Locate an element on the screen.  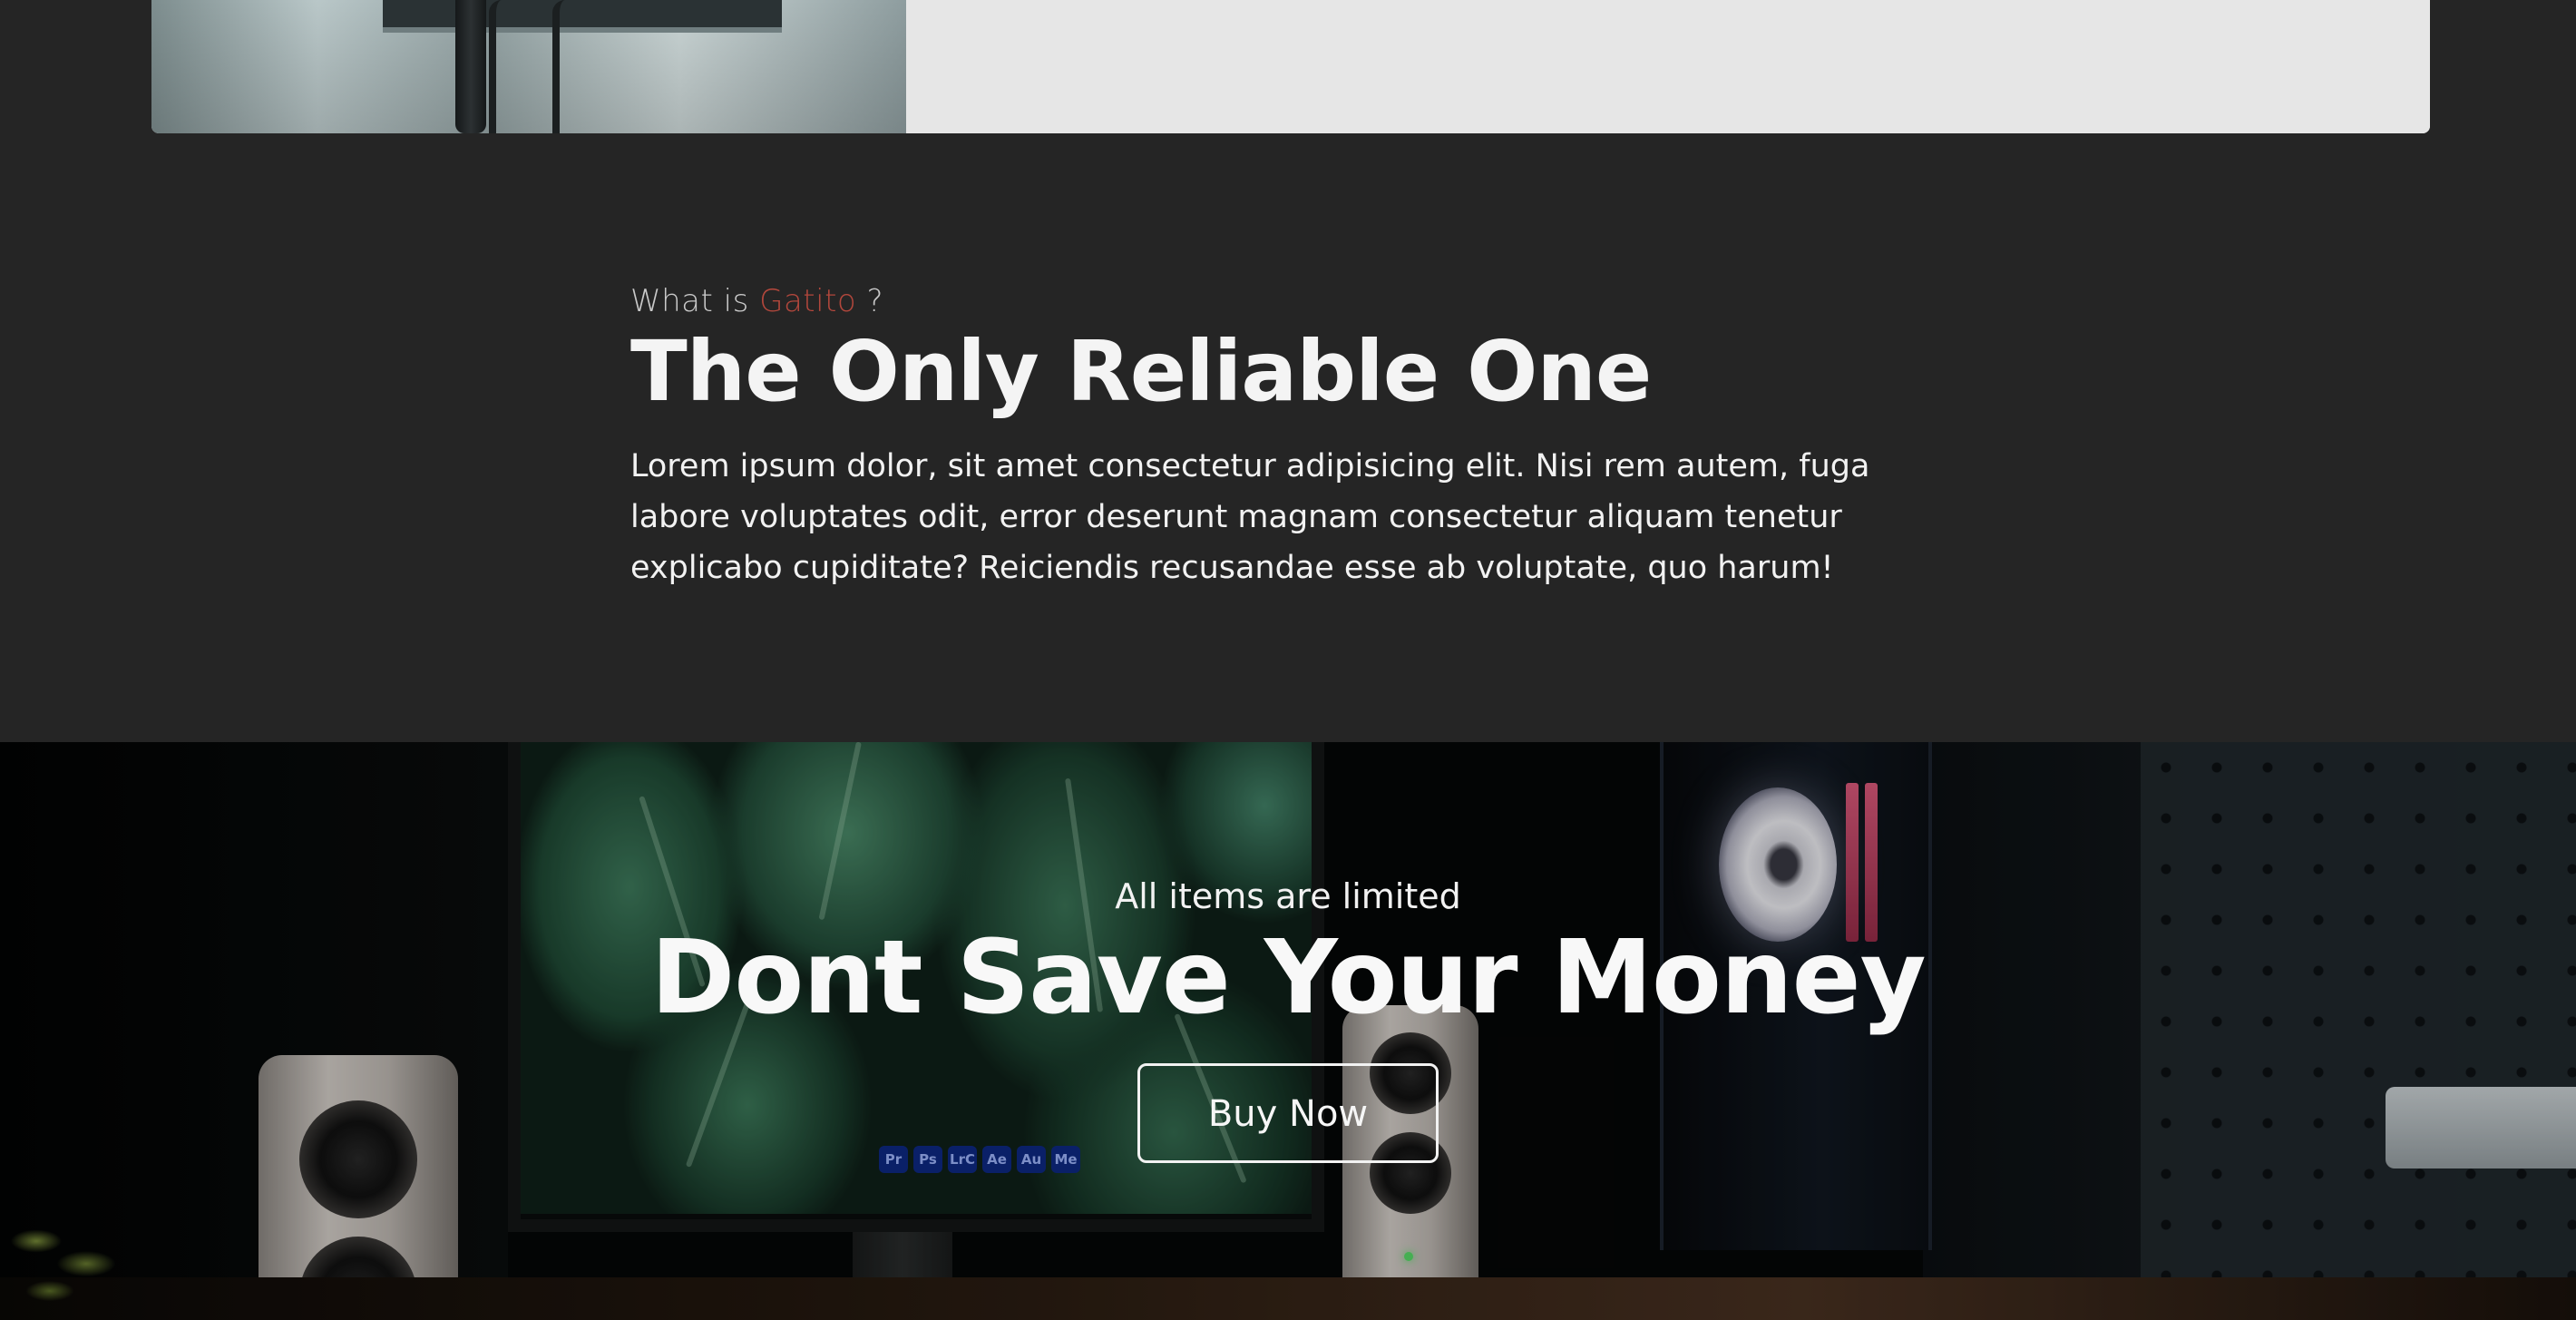
feature-card is located at coordinates (1290, 66).